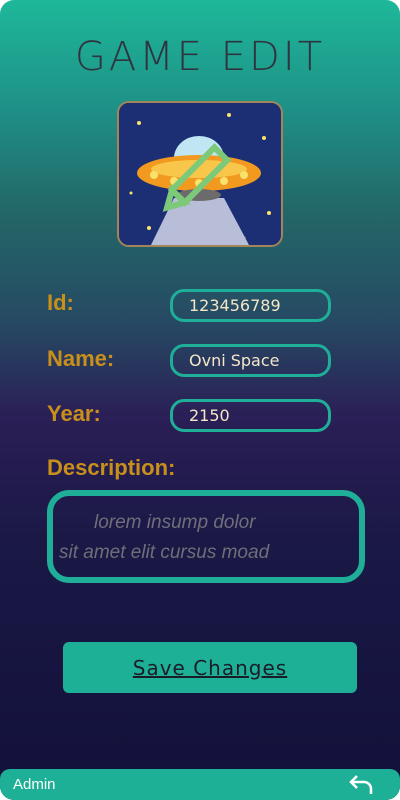 This screenshot has height=800, width=400. What do you see at coordinates (175, 522) in the screenshot?
I see `description-line-1: lorem insump dolor` at bounding box center [175, 522].